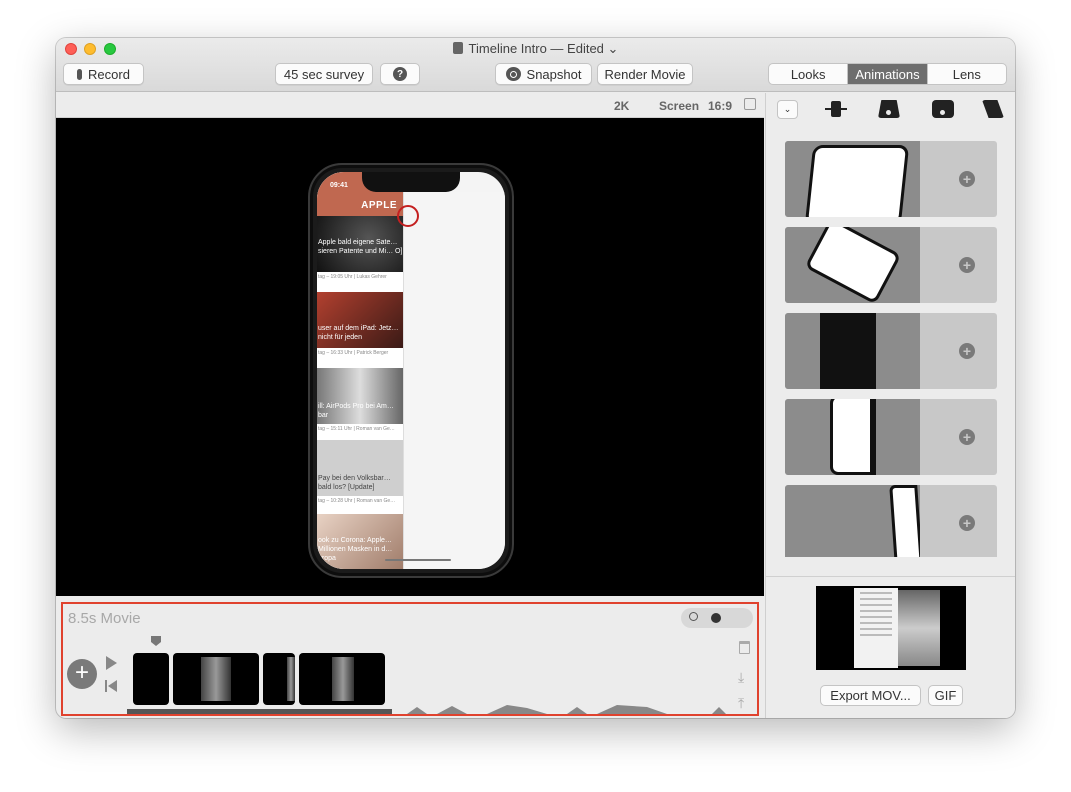 Image resolution: width=1071 pixels, height=792 pixels. Describe the element at coordinates (741, 703) in the screenshot. I see `upload-icon: ⤒` at that location.